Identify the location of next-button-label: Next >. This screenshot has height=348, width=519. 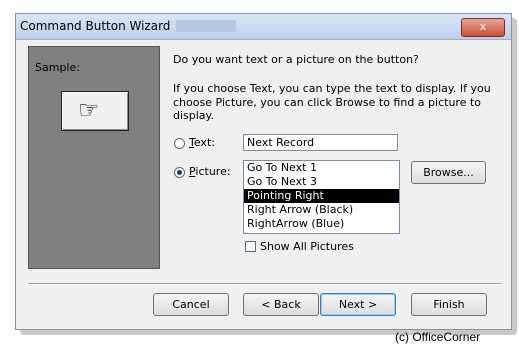
(358, 304).